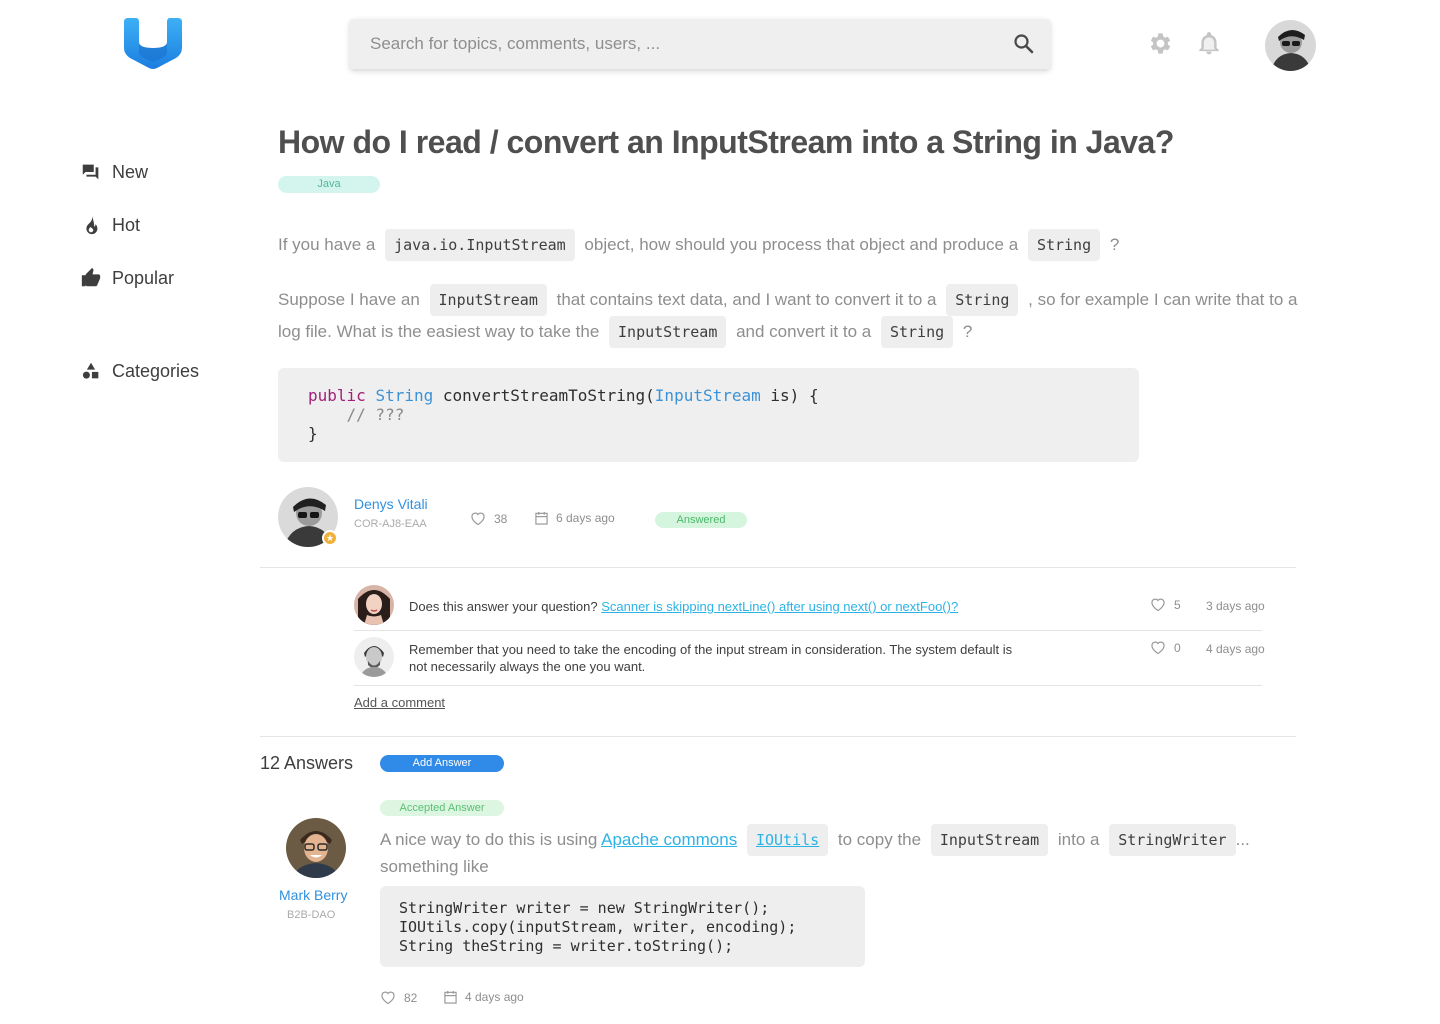 The width and height of the screenshot is (1440, 1024). What do you see at coordinates (143, 277) in the screenshot?
I see `sidebar-item-label: Popular` at bounding box center [143, 277].